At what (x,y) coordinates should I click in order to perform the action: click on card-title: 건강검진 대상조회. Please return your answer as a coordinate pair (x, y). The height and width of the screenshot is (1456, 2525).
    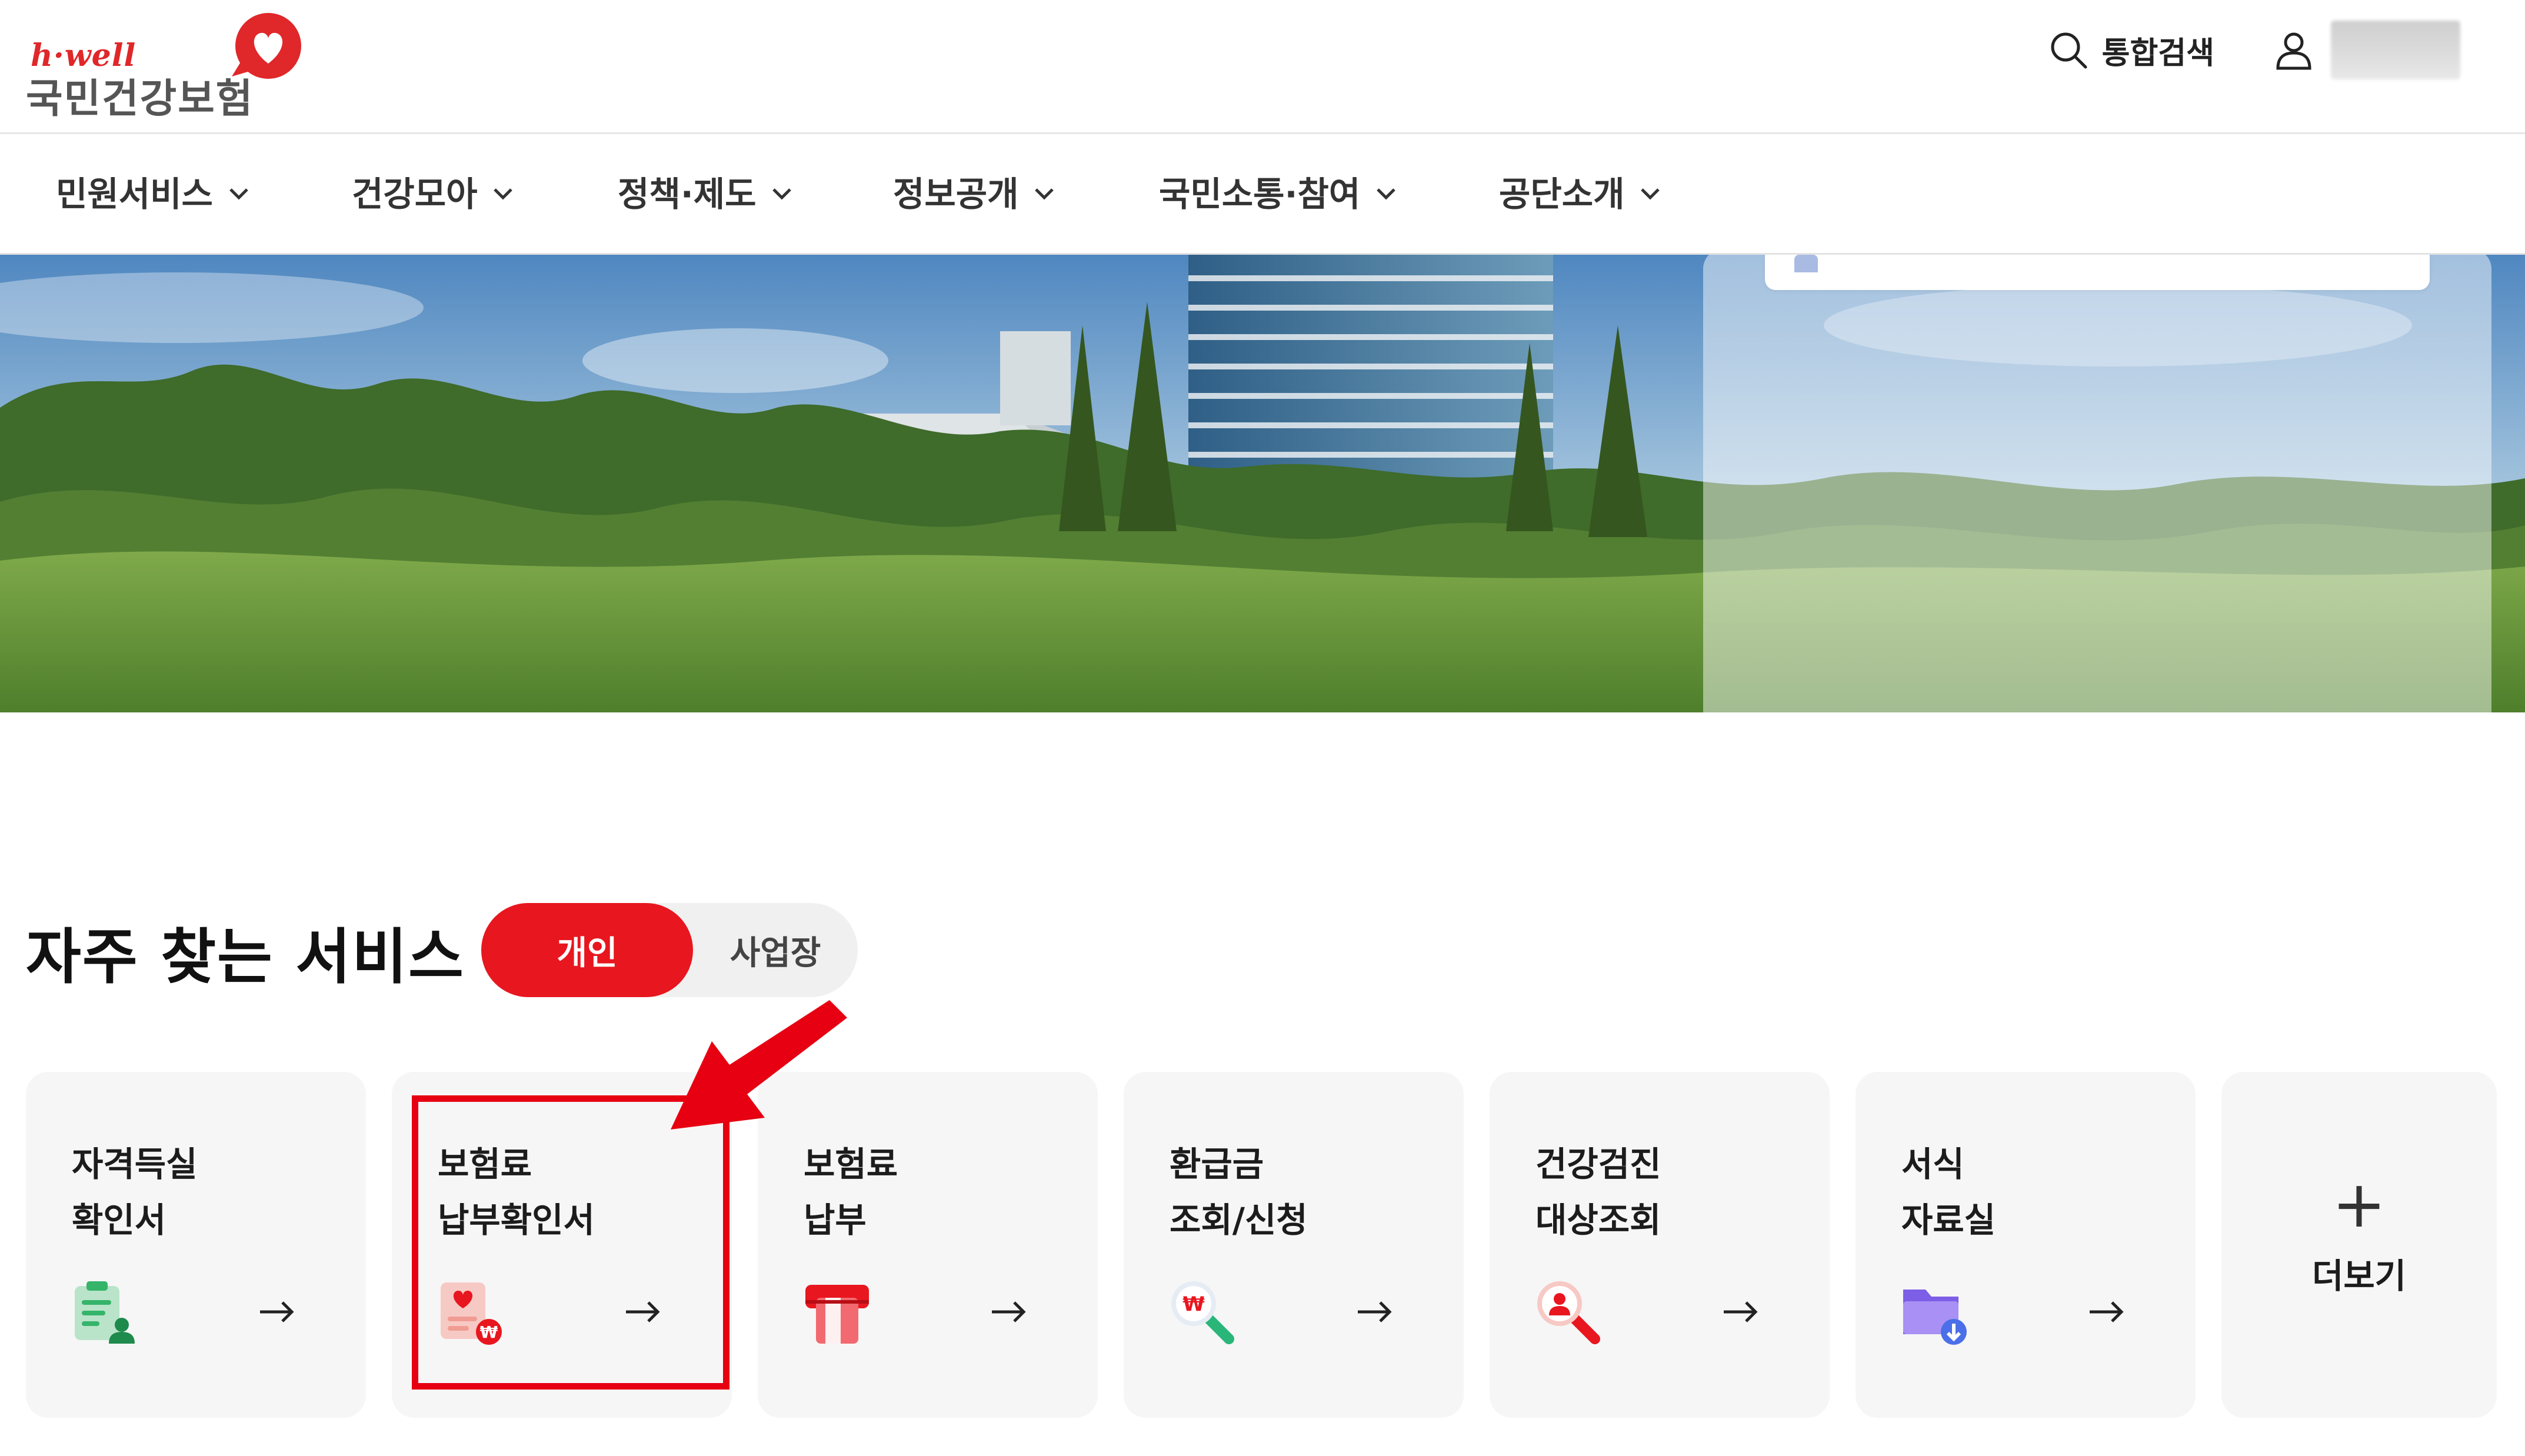
    Looking at the image, I should click on (1598, 1192).